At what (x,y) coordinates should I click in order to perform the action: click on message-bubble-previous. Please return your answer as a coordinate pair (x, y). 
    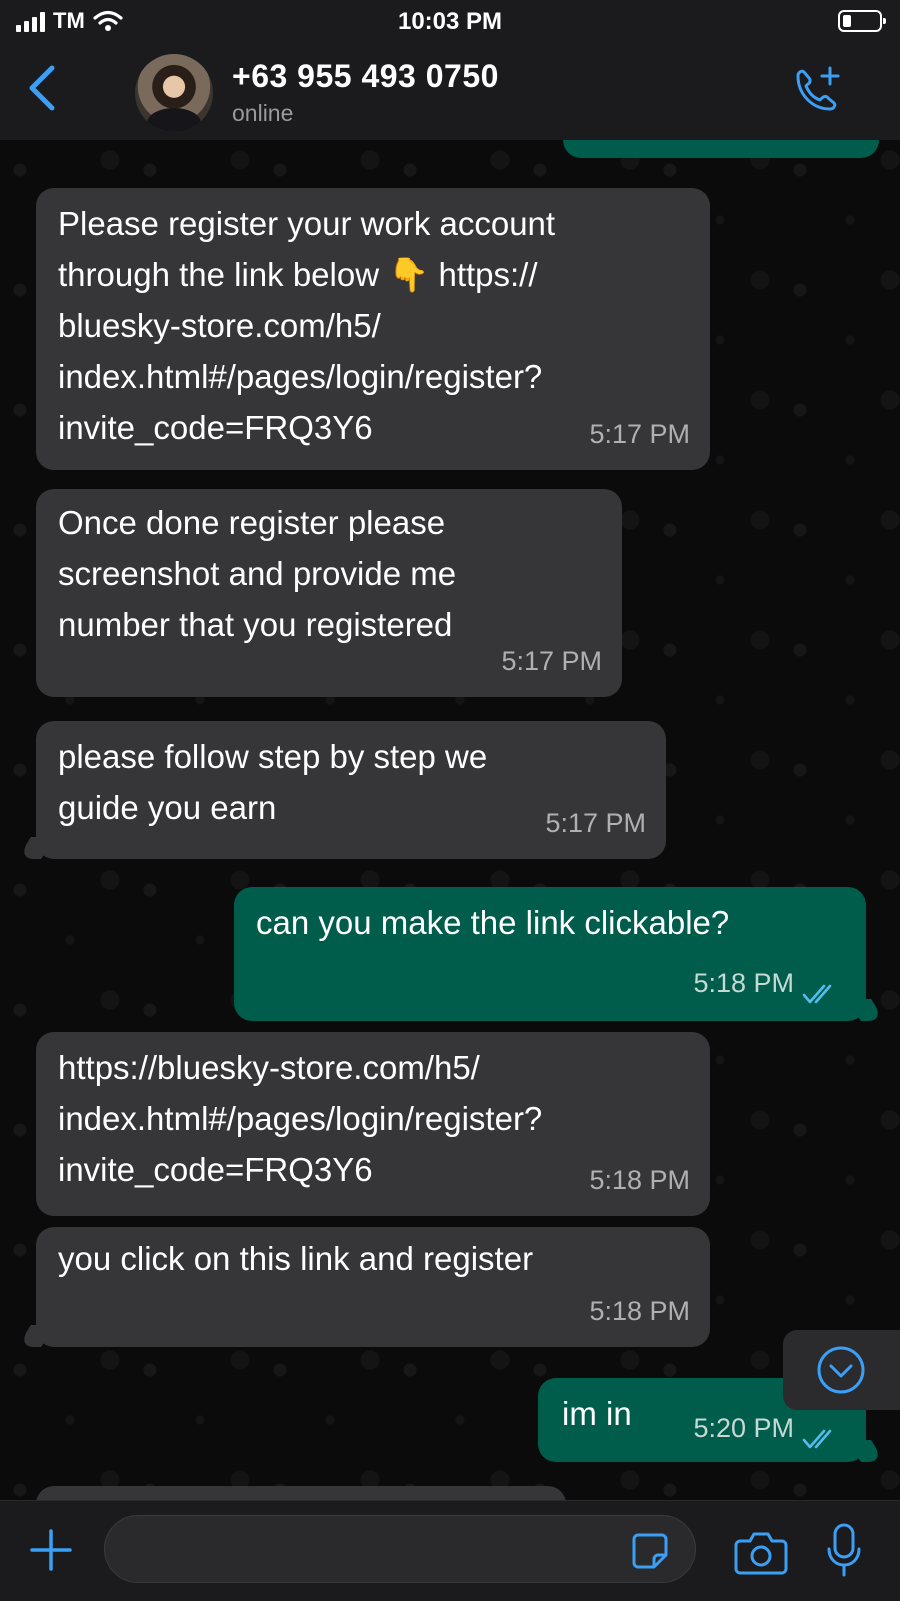
    Looking at the image, I should click on (721, 149).